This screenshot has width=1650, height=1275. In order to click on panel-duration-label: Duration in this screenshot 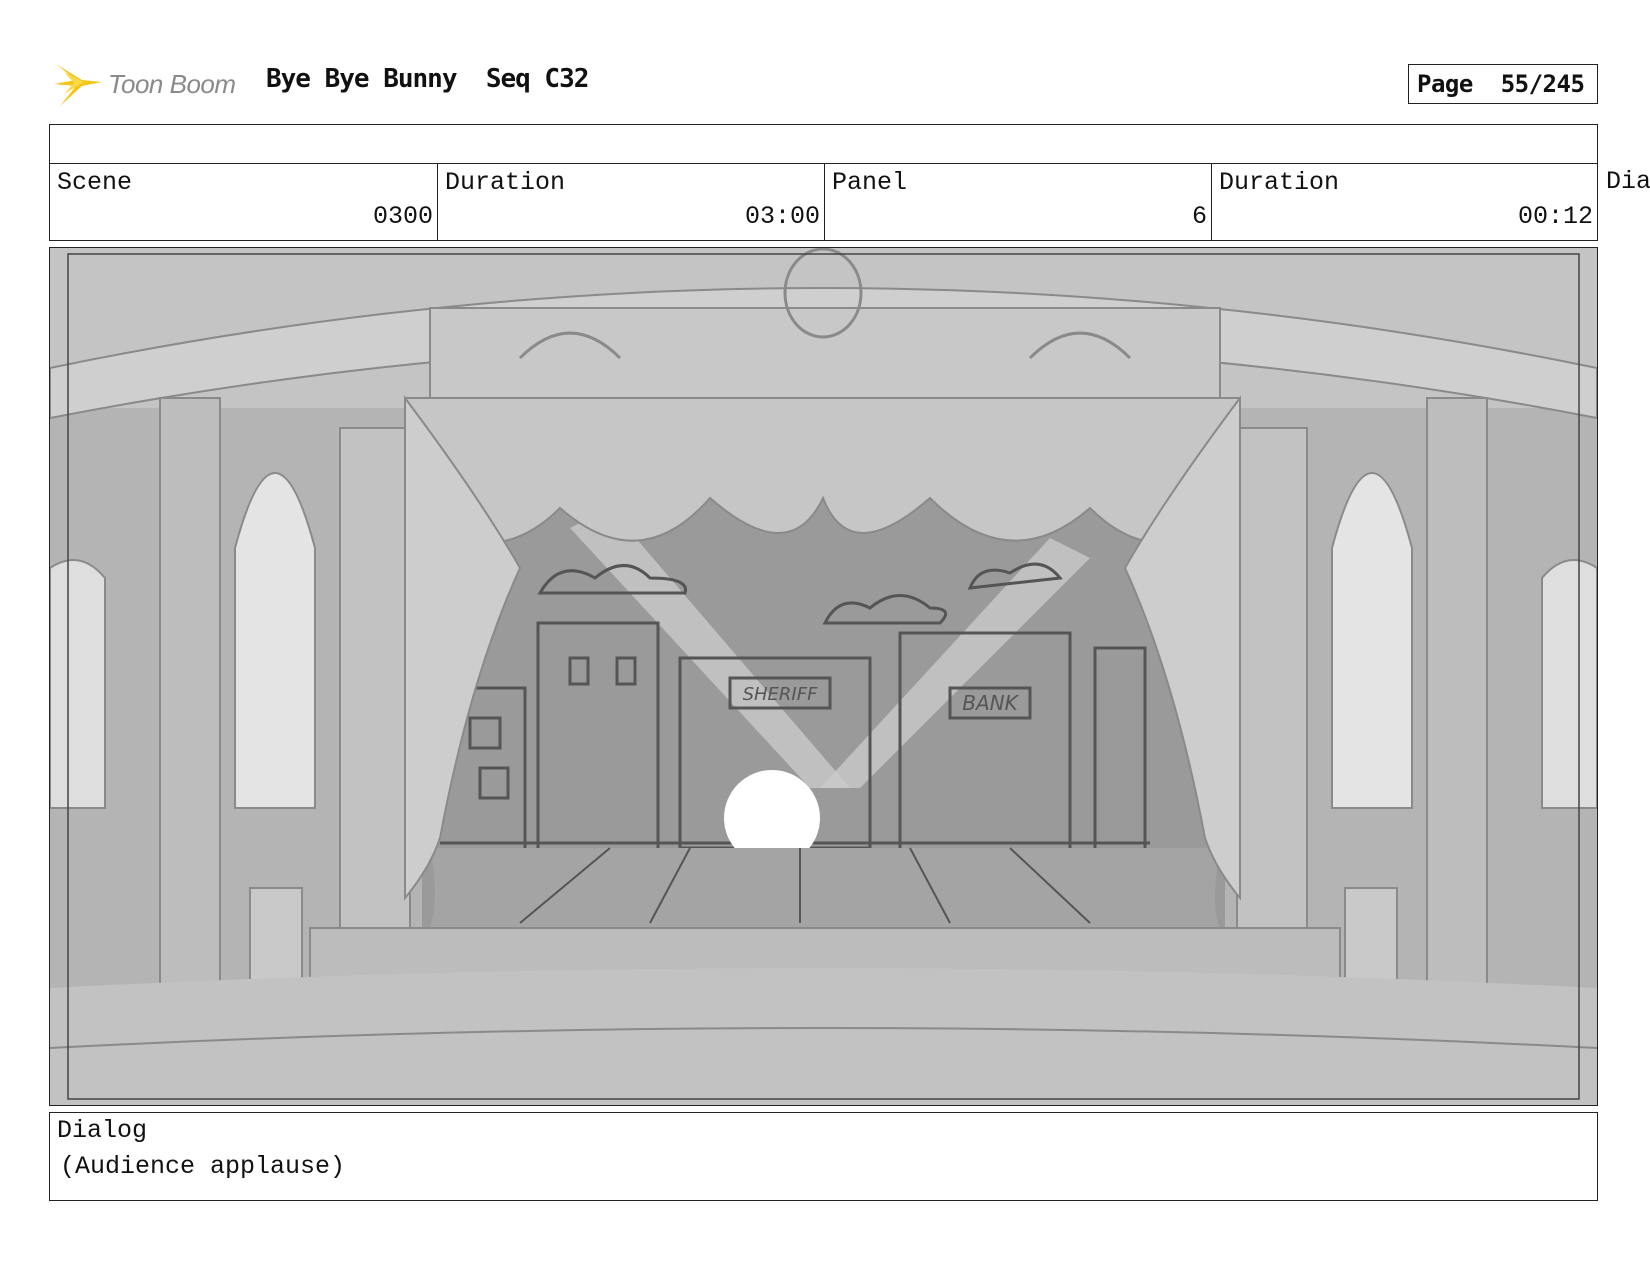, I will do `click(1279, 182)`.